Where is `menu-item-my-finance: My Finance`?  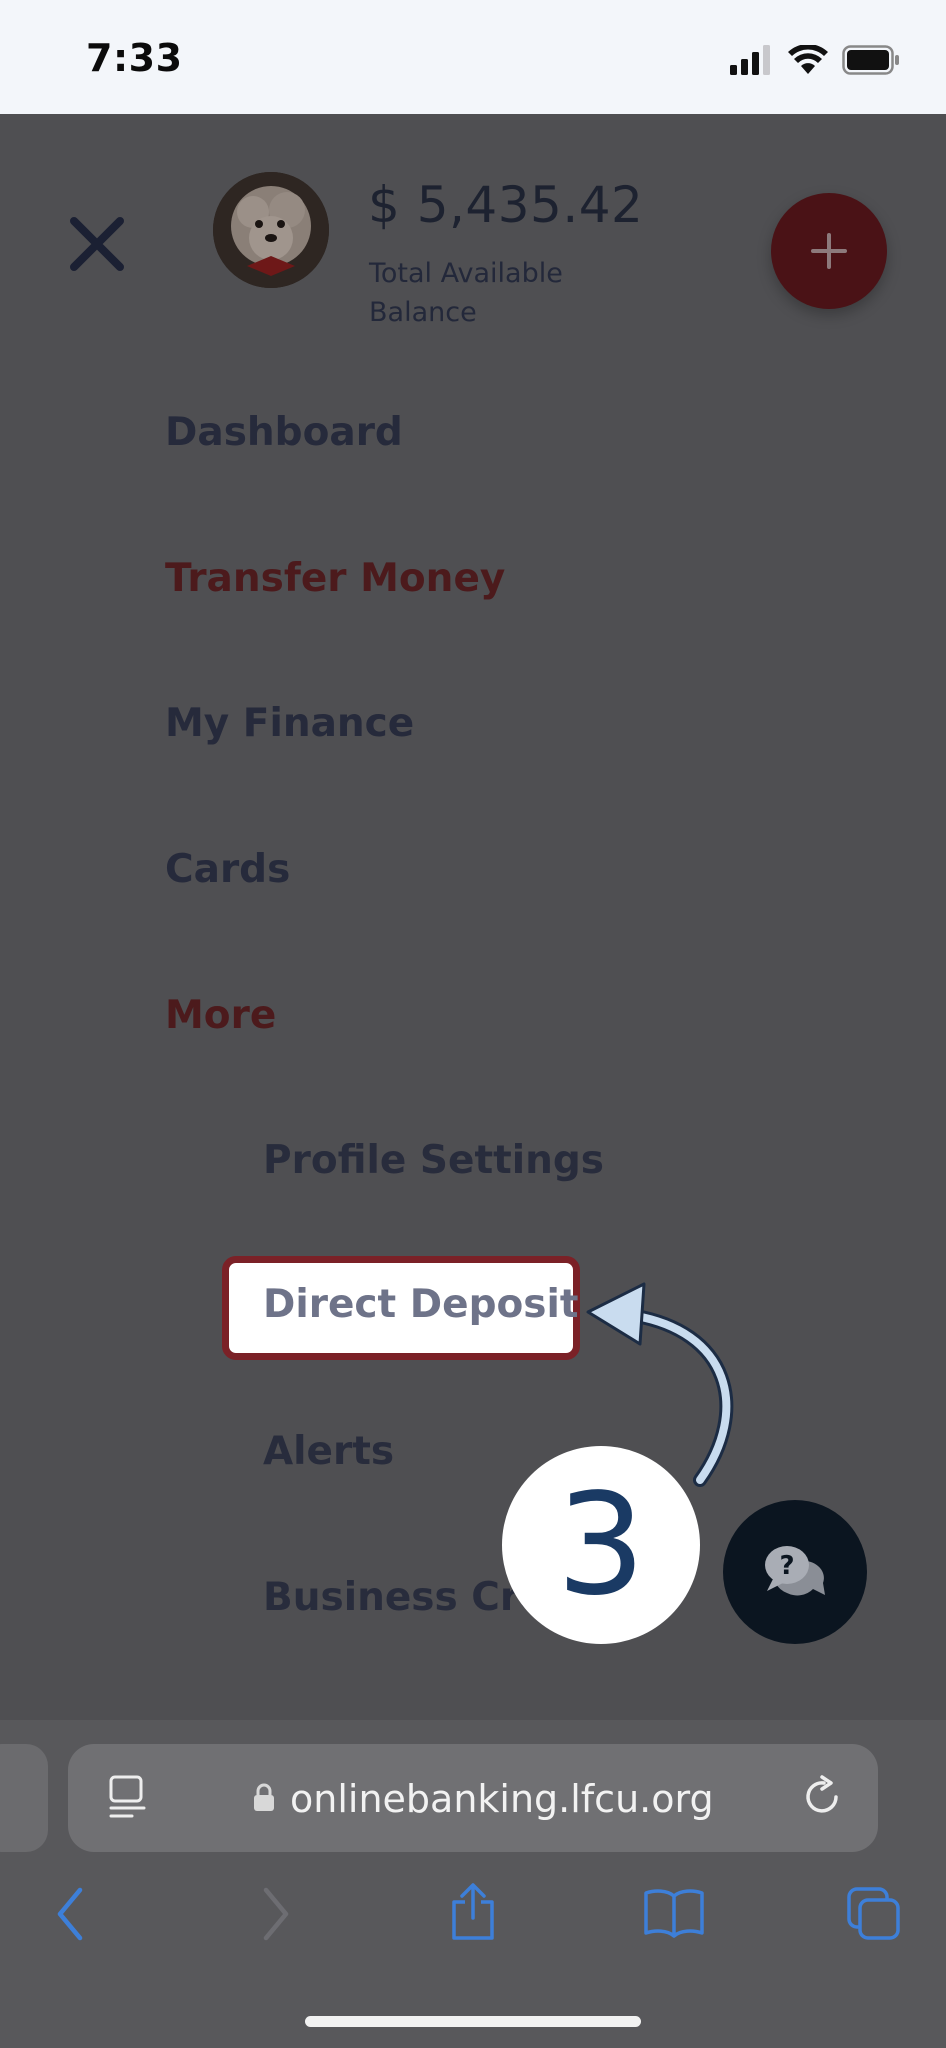 menu-item-my-finance: My Finance is located at coordinates (289, 723).